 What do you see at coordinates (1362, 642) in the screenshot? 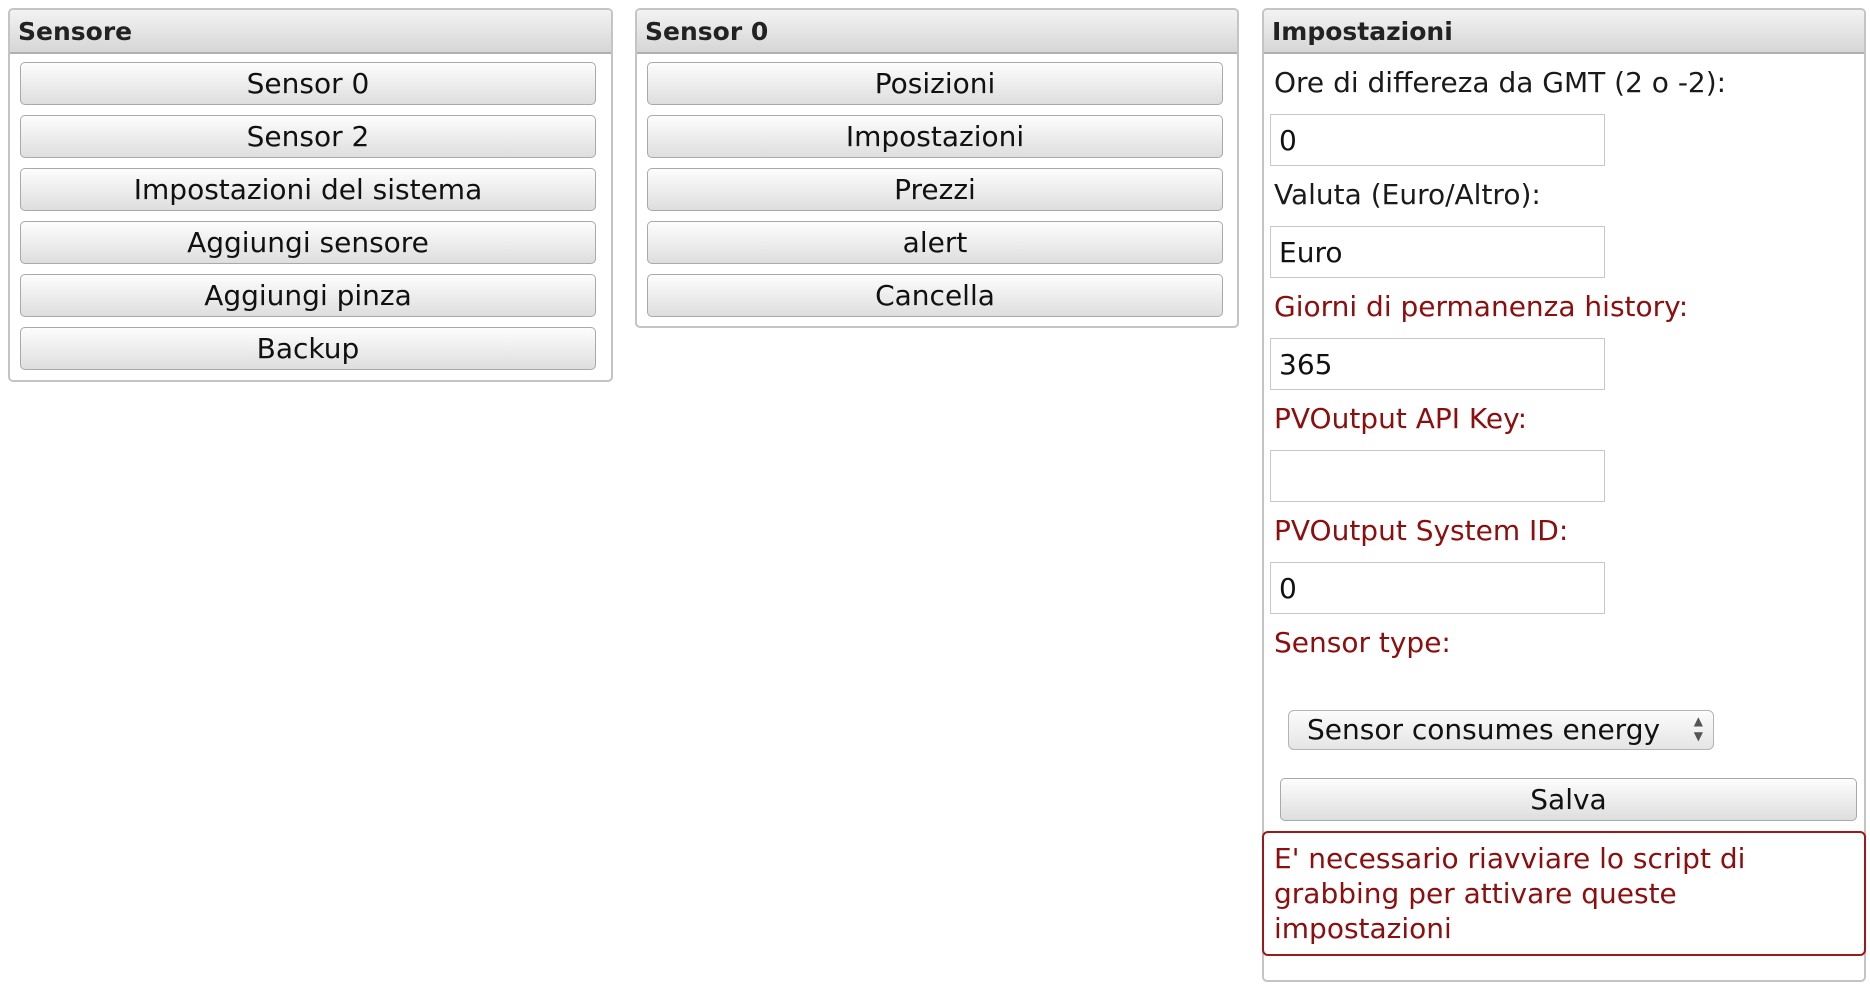
I see `sensor-type-label: Sensor type:` at bounding box center [1362, 642].